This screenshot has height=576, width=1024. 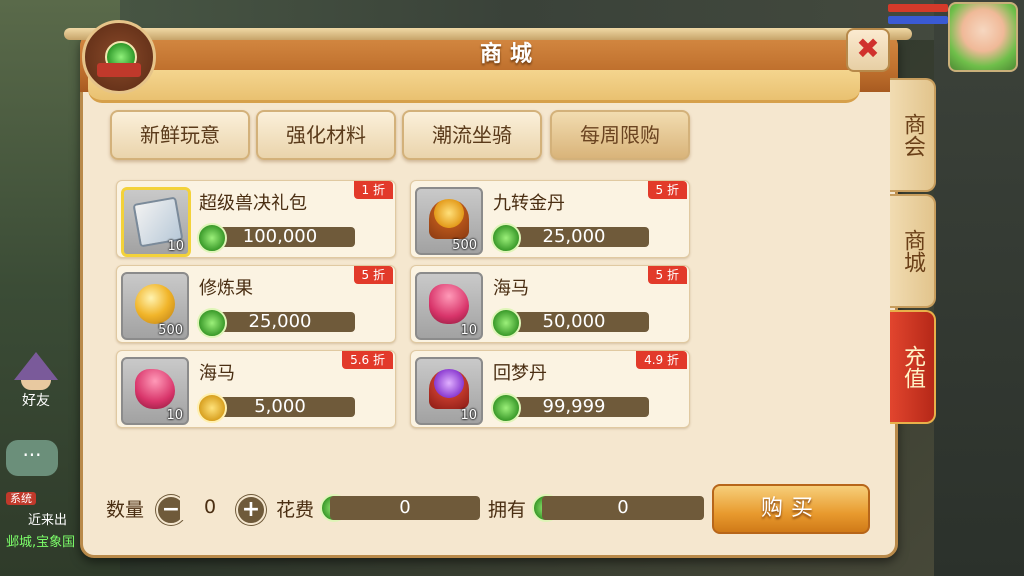 What do you see at coordinates (210, 507) in the screenshot?
I see `quantity-field: 0` at bounding box center [210, 507].